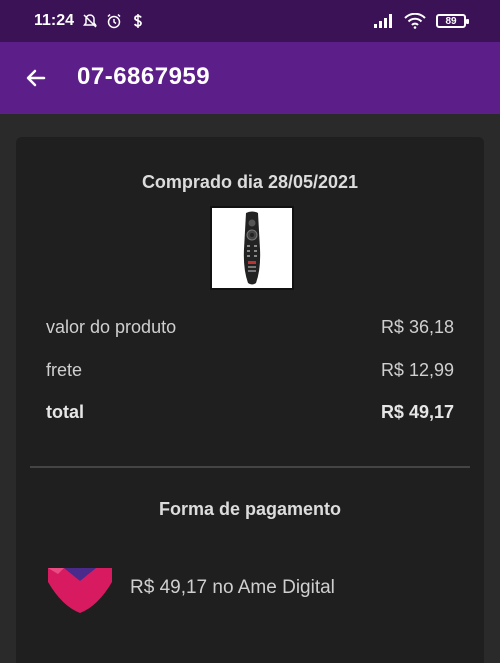 The image size is (500, 663). Describe the element at coordinates (232, 587) in the screenshot. I see `payment-method-text: R$ 49,17 no Ame Digital` at that location.